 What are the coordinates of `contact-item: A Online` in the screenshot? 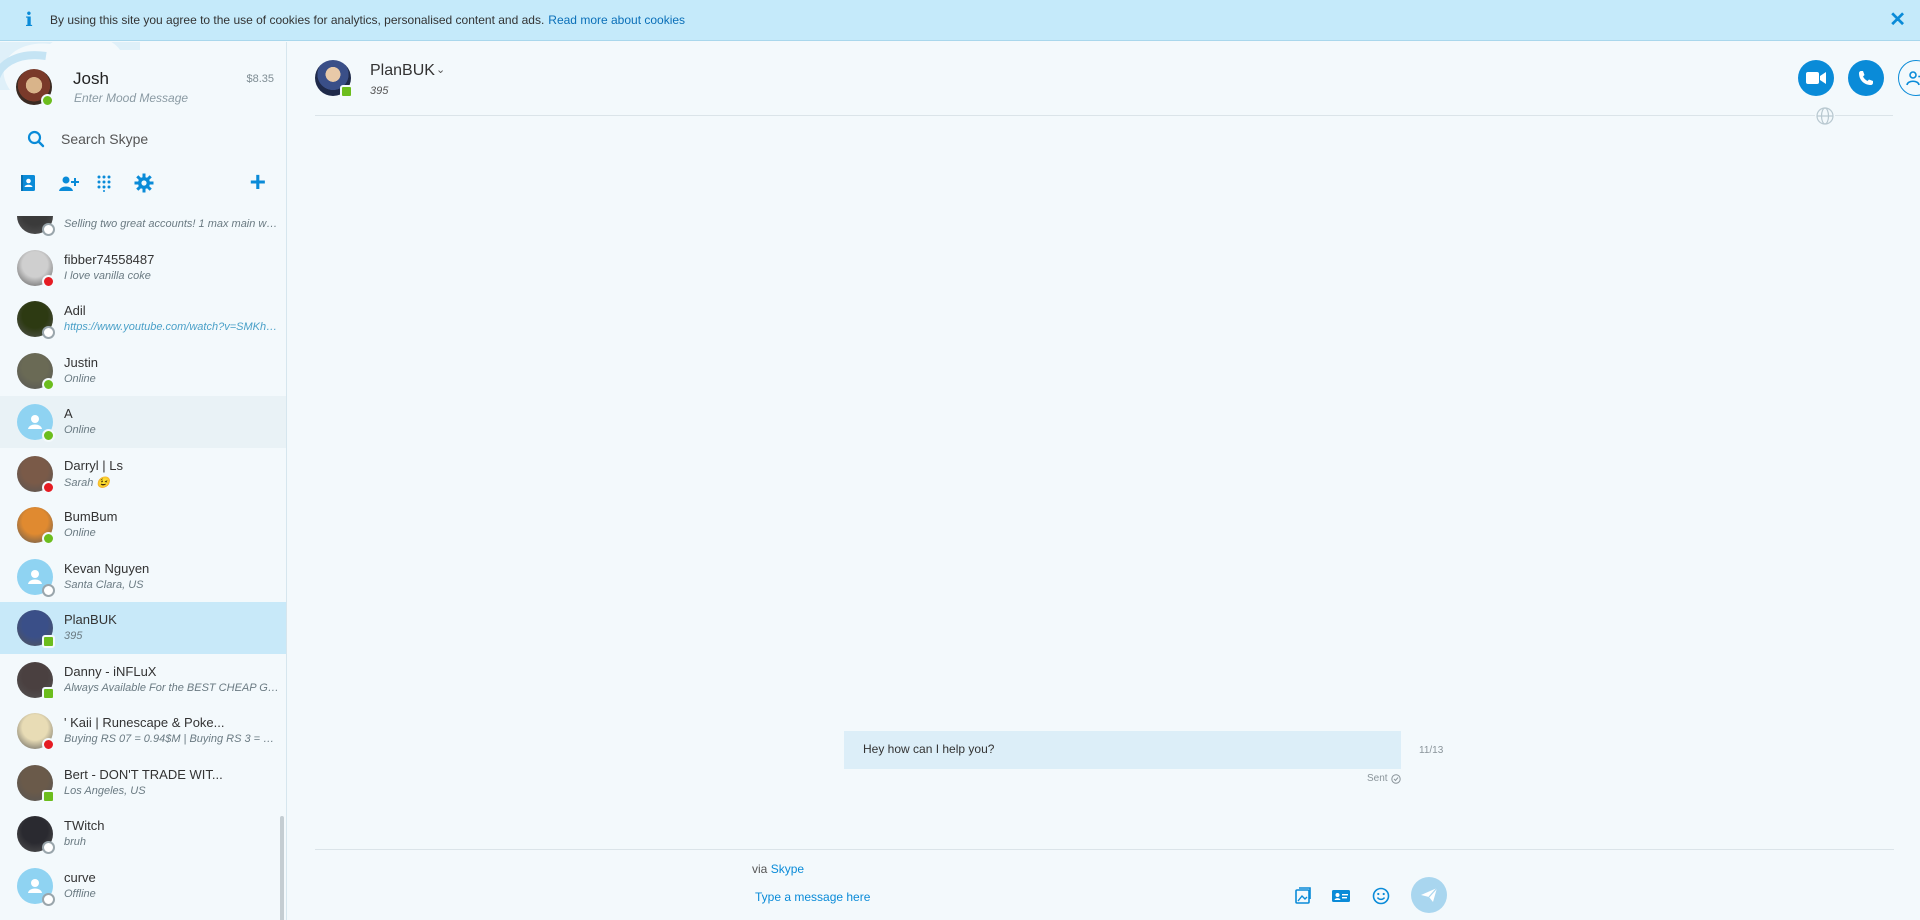 It's located at (143, 422).